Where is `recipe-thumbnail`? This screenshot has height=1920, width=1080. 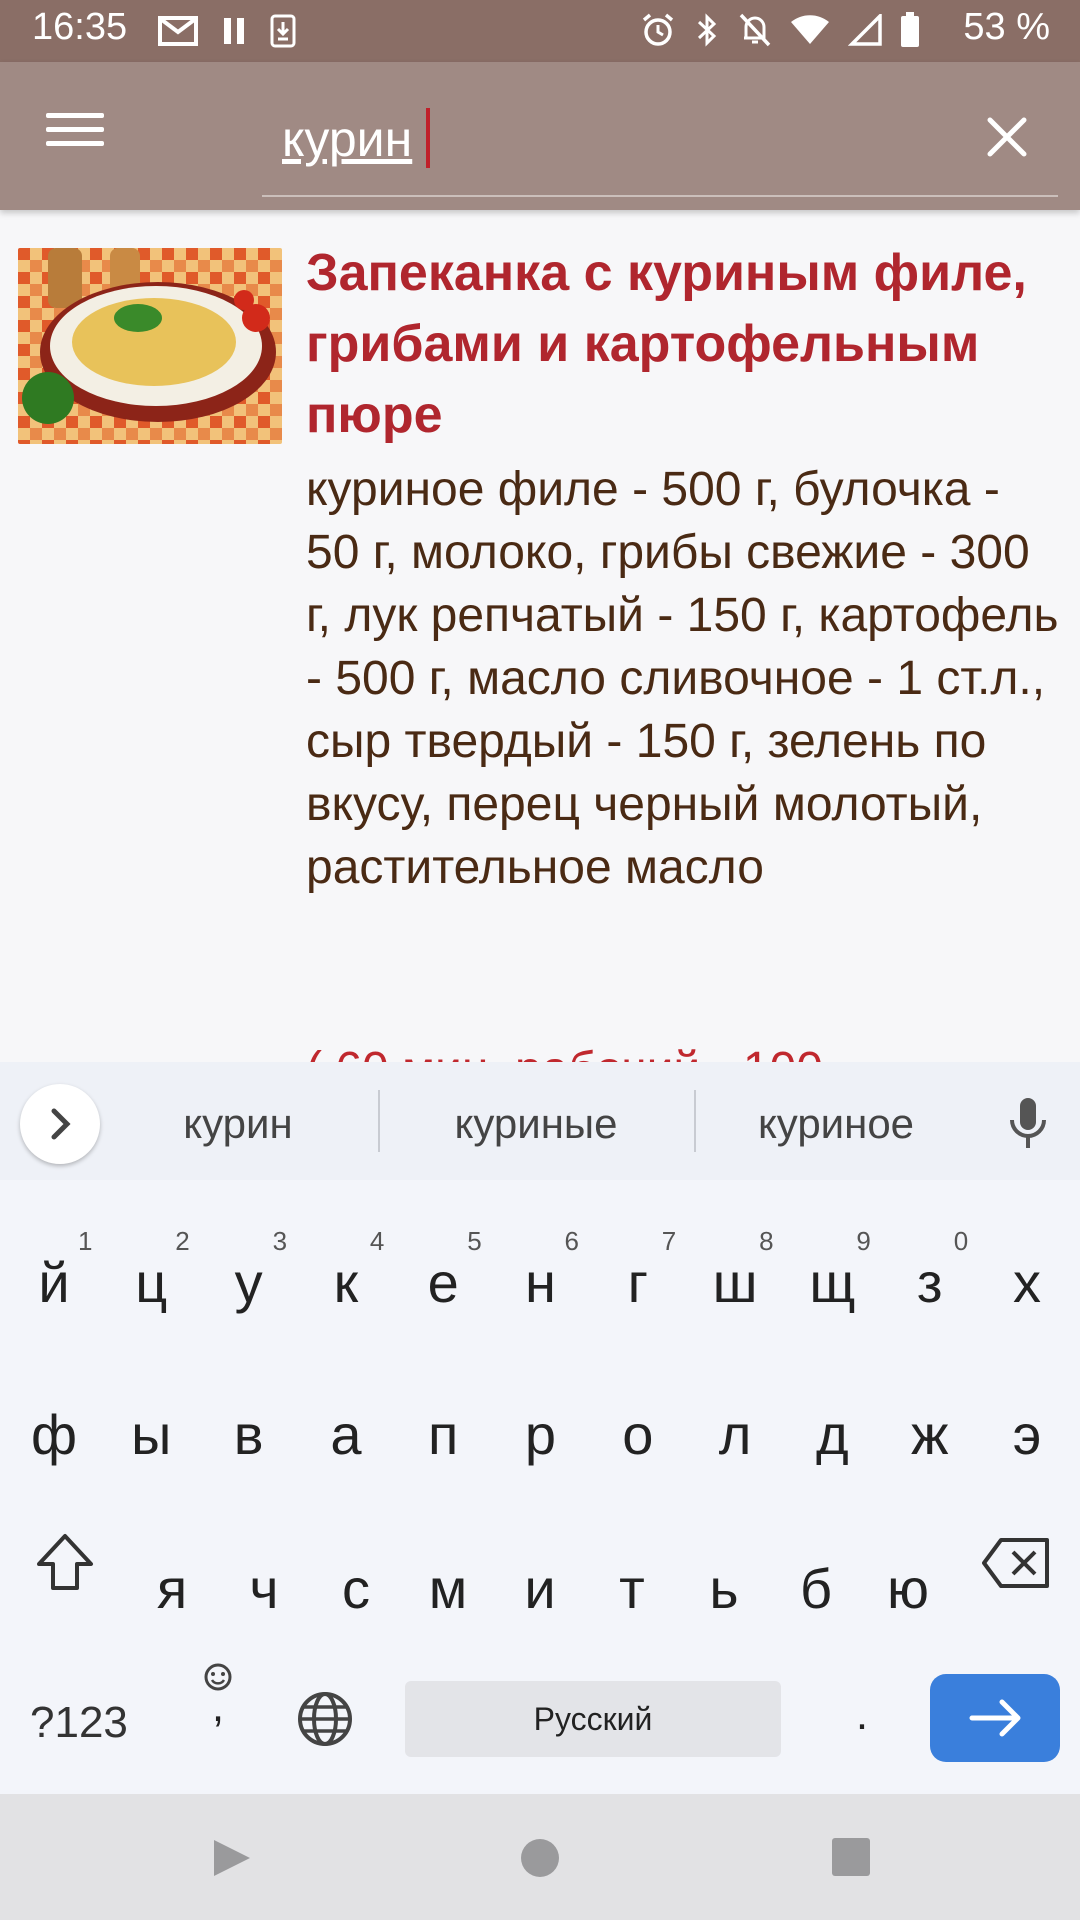
recipe-thumbnail is located at coordinates (150, 346).